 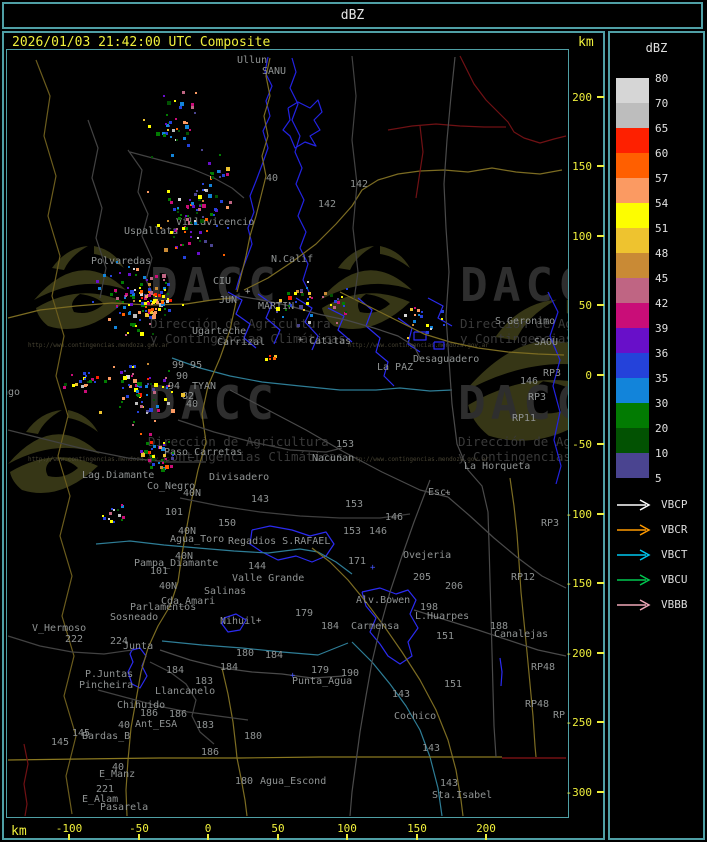 What do you see at coordinates (579, 514) in the screenshot?
I see `y-tick-label: -100` at bounding box center [579, 514].